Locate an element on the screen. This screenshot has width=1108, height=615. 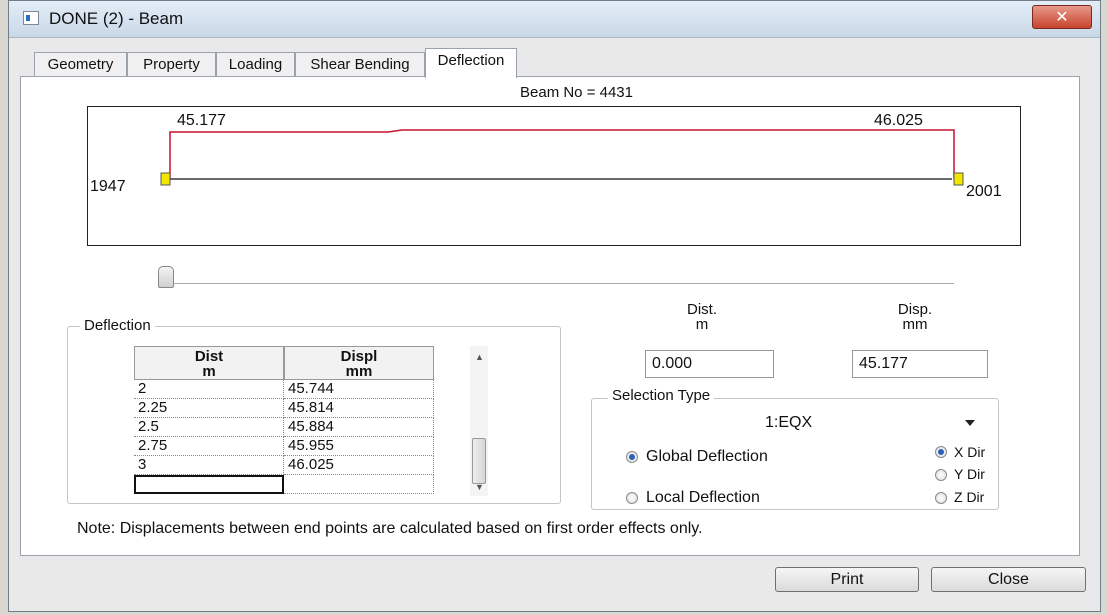
tab-shear-bending: Shear Bending is located at coordinates (360, 64).